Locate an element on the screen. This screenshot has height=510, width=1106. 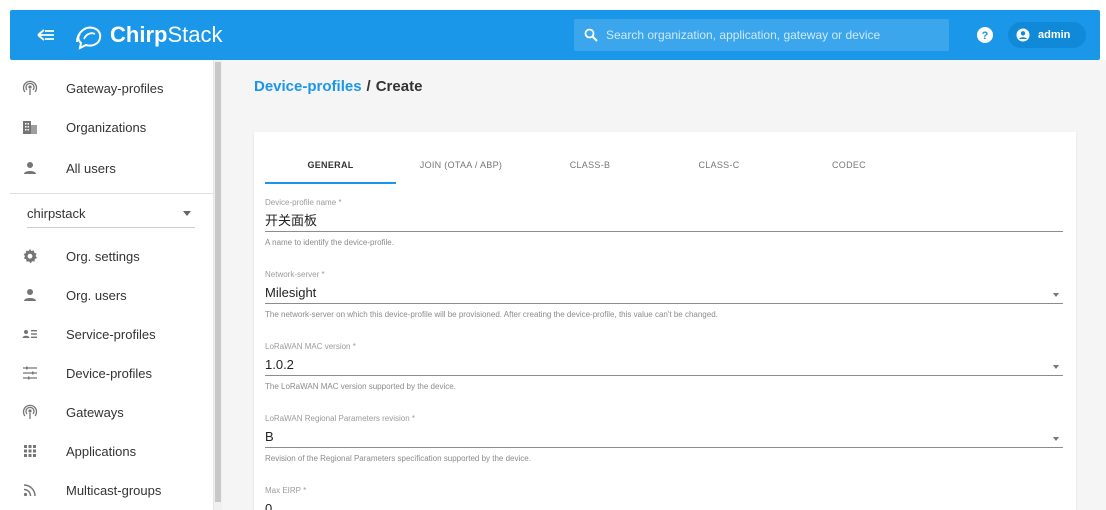
app-header: ChirpStack ? admin is located at coordinates (555, 35).